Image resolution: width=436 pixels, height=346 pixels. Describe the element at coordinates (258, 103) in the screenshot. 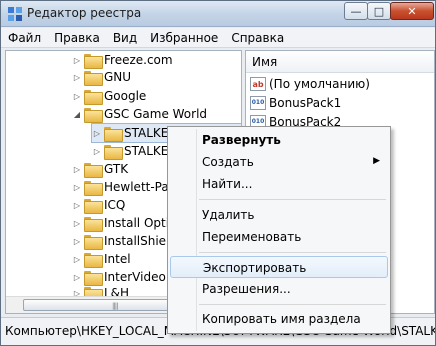

I see `binary-value-icon: 010` at that location.